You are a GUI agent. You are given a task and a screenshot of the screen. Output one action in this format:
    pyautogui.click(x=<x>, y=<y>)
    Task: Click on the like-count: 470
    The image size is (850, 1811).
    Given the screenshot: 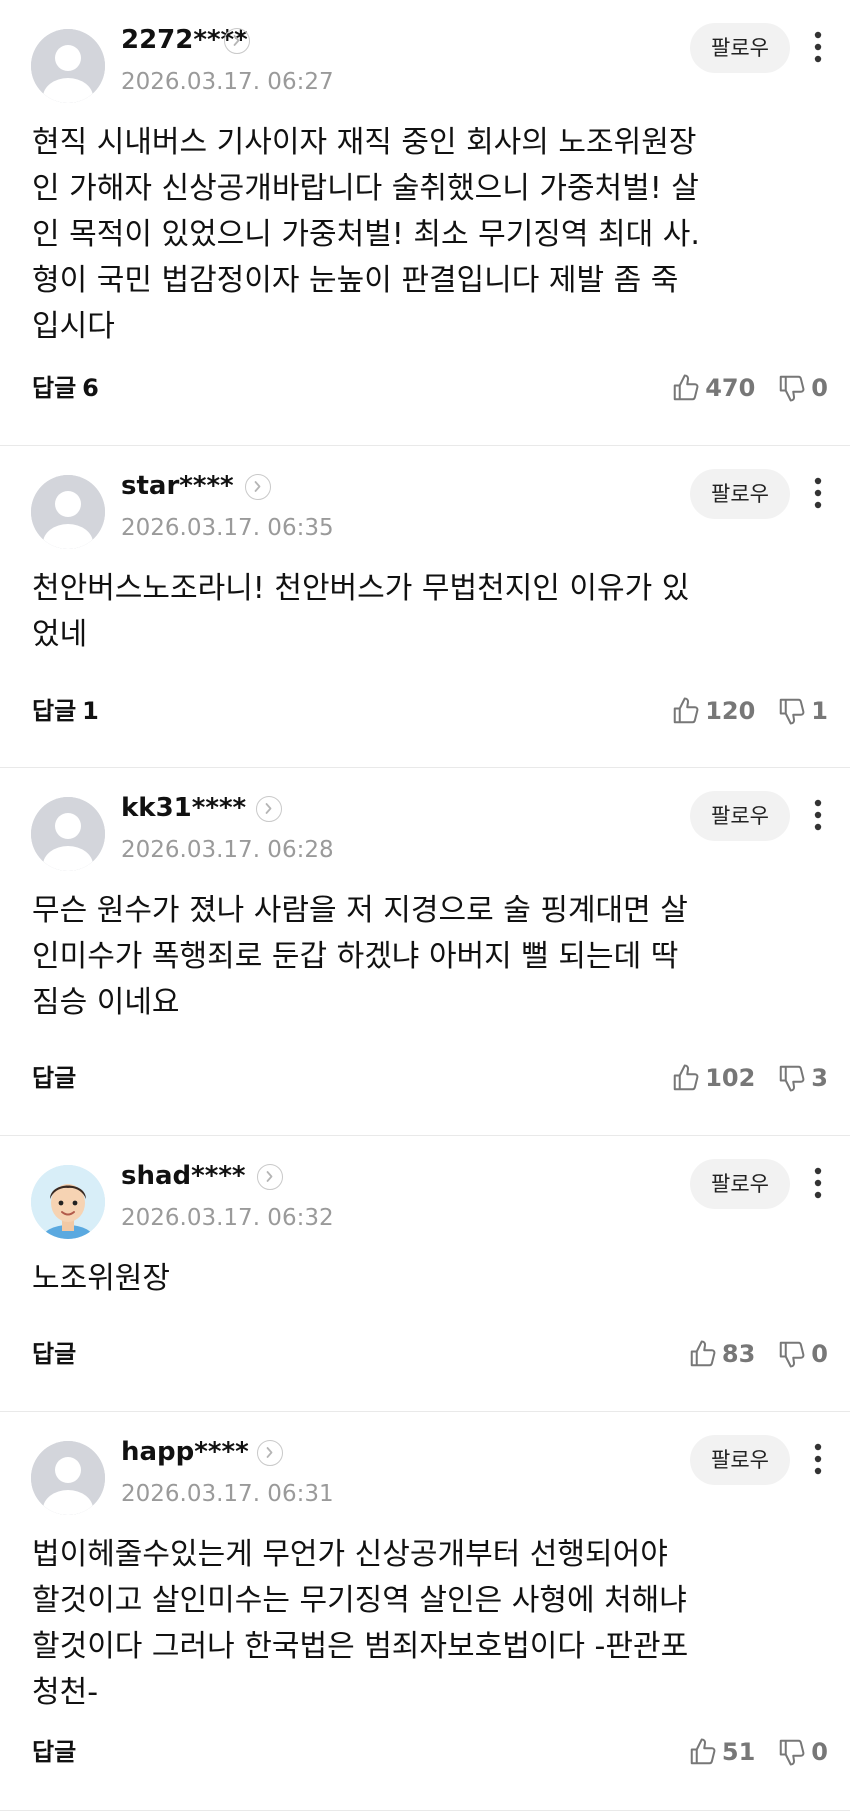 What is the action you would take?
    pyautogui.click(x=730, y=388)
    